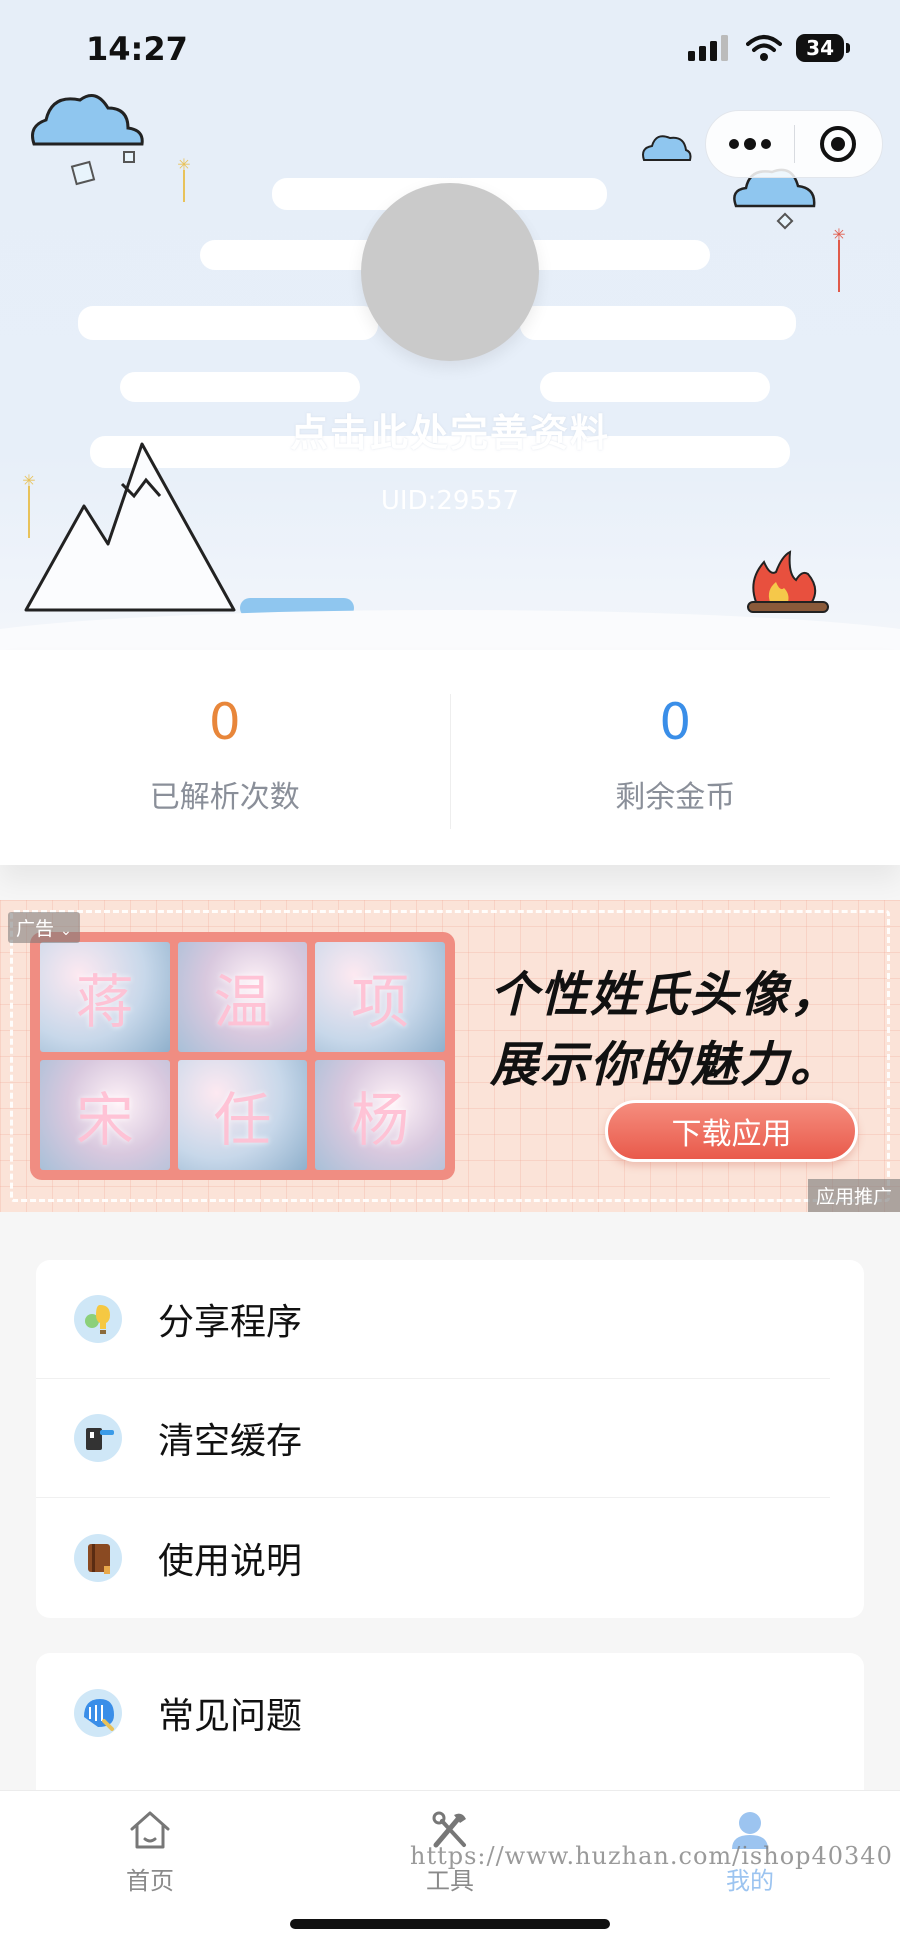 This screenshot has width=900, height=1947. What do you see at coordinates (242, 1056) in the screenshot?
I see `ad-image-gallery: 蒋 温 项 宋 任 杨` at bounding box center [242, 1056].